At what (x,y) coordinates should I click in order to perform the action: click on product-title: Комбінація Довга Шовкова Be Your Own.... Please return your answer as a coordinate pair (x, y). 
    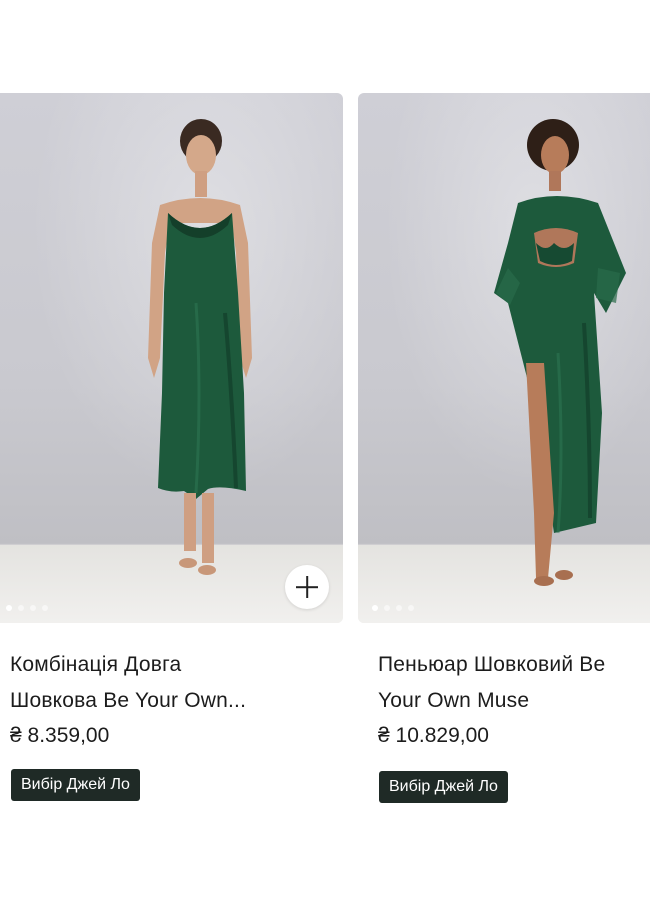
    Looking at the image, I should click on (171, 683).